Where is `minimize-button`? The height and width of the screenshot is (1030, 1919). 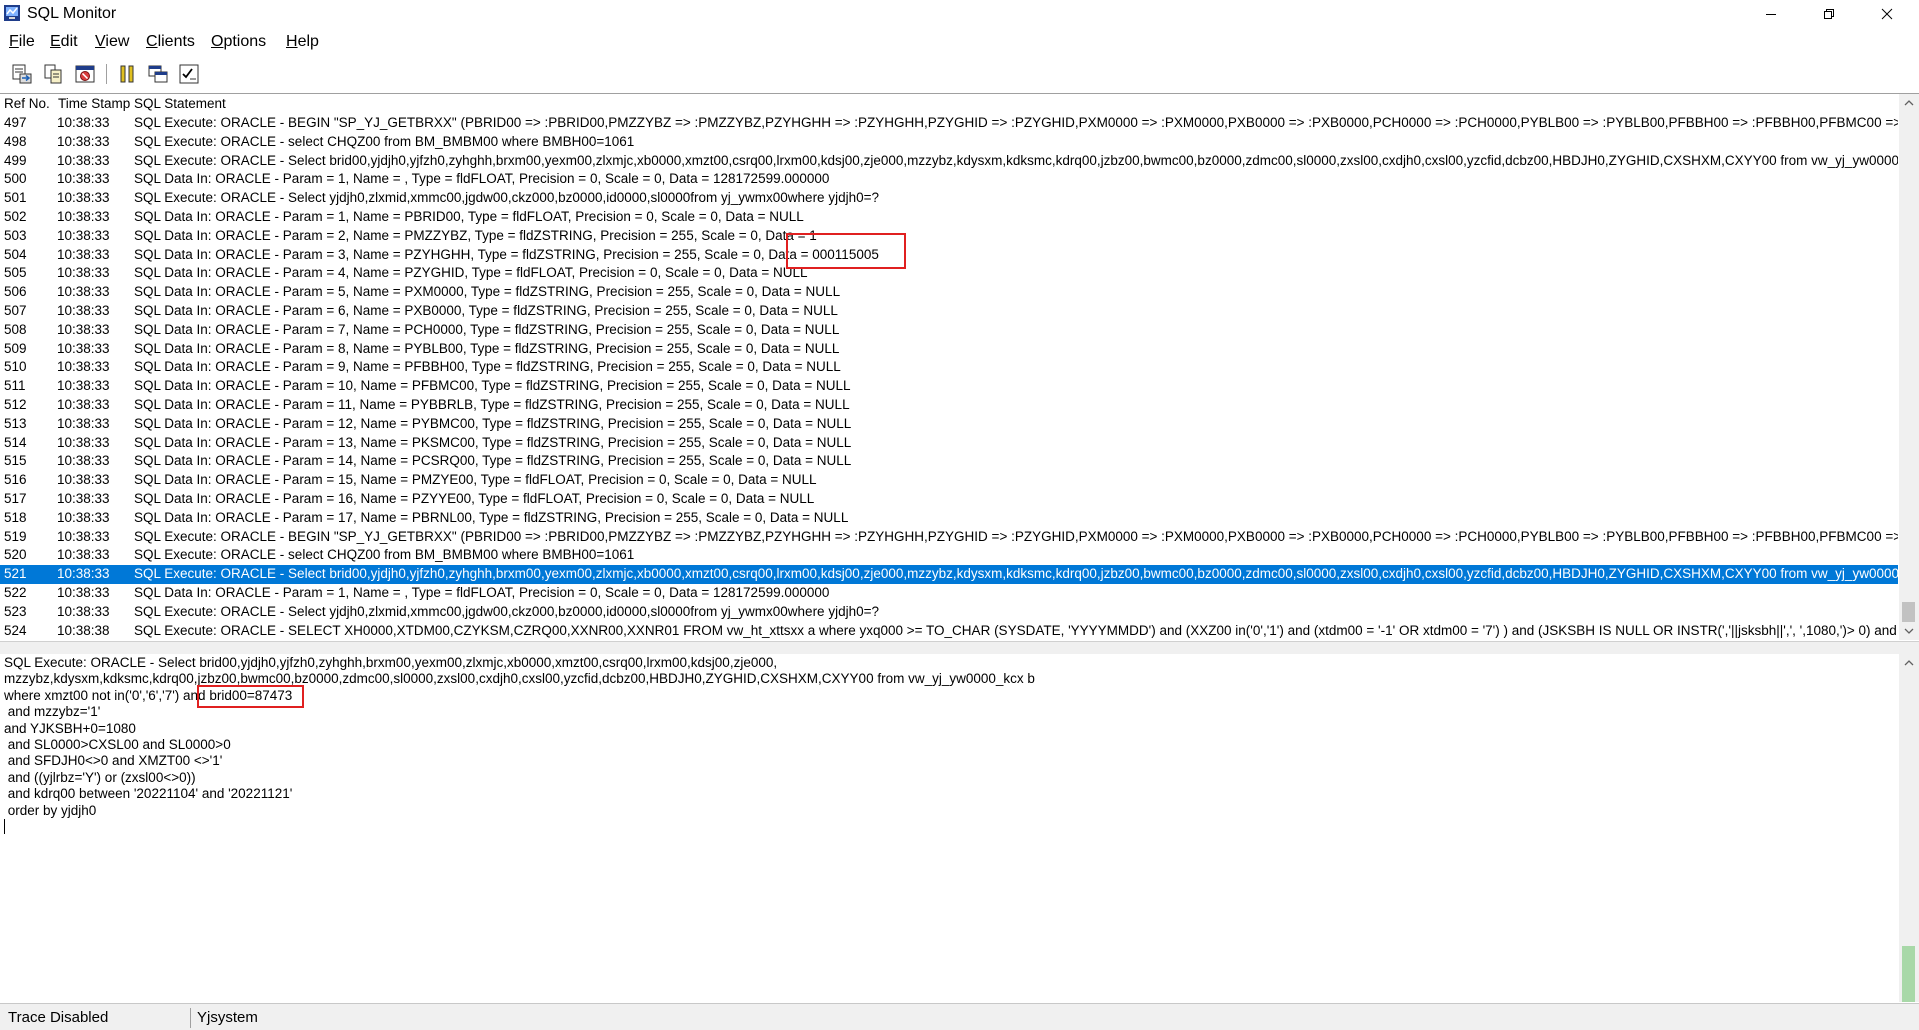 minimize-button is located at coordinates (1771, 14).